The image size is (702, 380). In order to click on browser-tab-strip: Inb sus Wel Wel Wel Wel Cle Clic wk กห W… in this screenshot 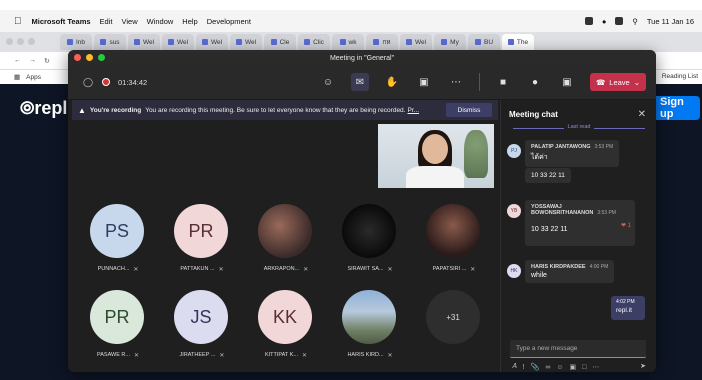, I will do `click(351, 42)`.